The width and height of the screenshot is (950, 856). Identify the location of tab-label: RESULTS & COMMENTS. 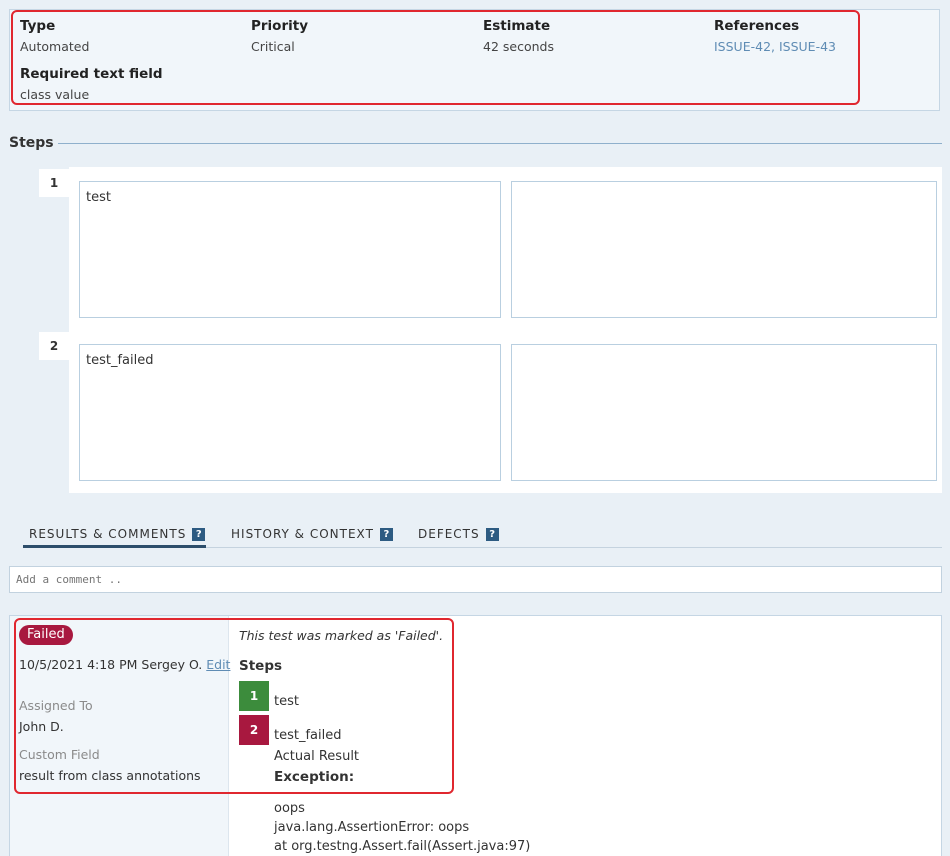
(108, 534).